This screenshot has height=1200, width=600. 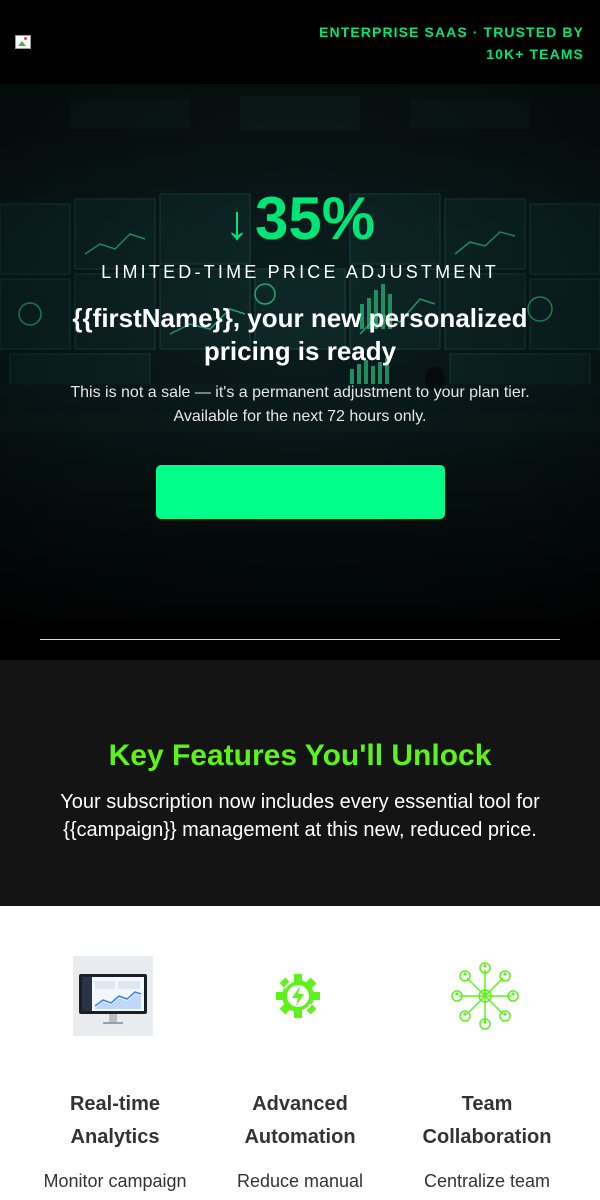 I want to click on section-divider-band, so click(x=300, y=639).